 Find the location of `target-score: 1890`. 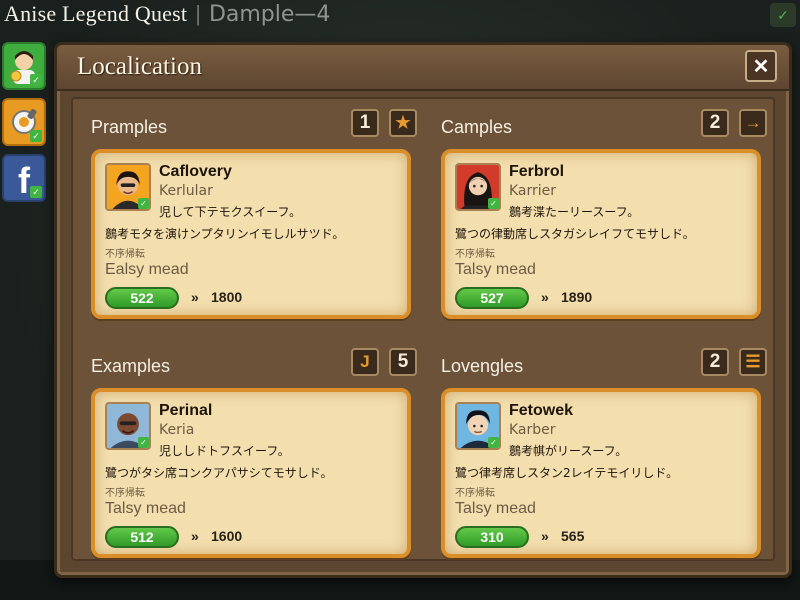

target-score: 1890 is located at coordinates (577, 297).